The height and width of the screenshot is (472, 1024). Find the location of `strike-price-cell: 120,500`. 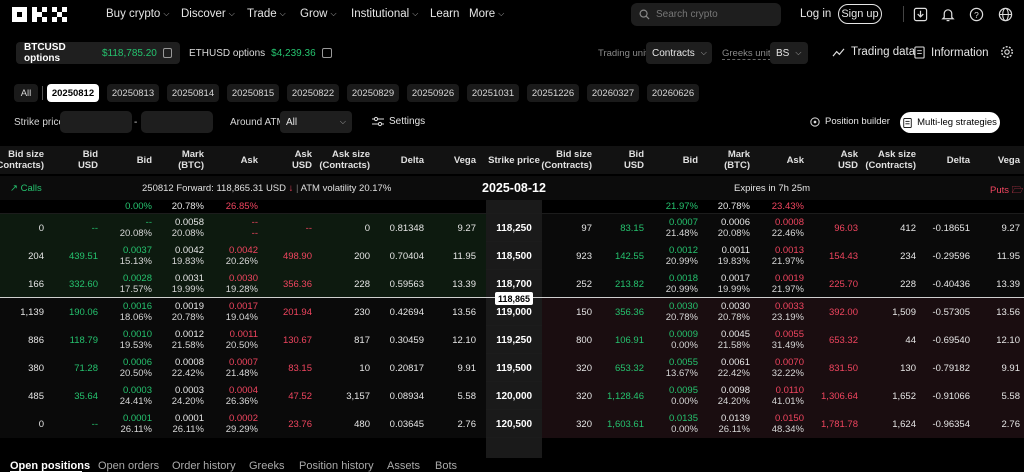

strike-price-cell: 120,500 is located at coordinates (514, 424).